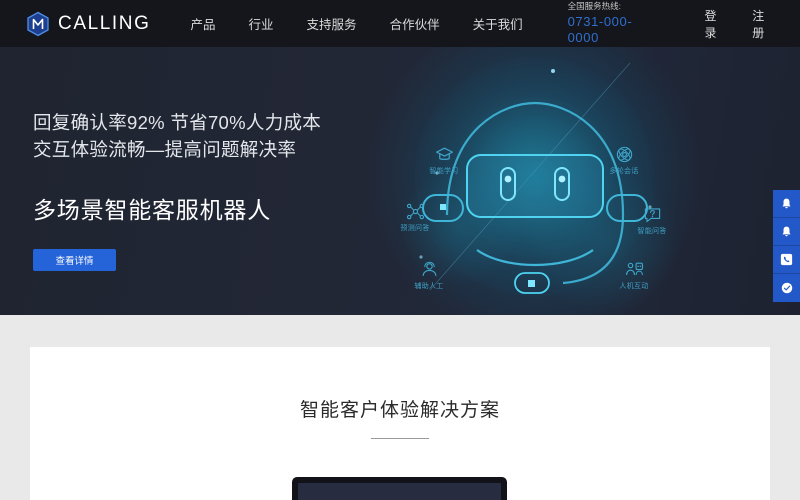 The image size is (800, 500). Describe the element at coordinates (713, 24) in the screenshot. I see `login-link: 登录` at that location.